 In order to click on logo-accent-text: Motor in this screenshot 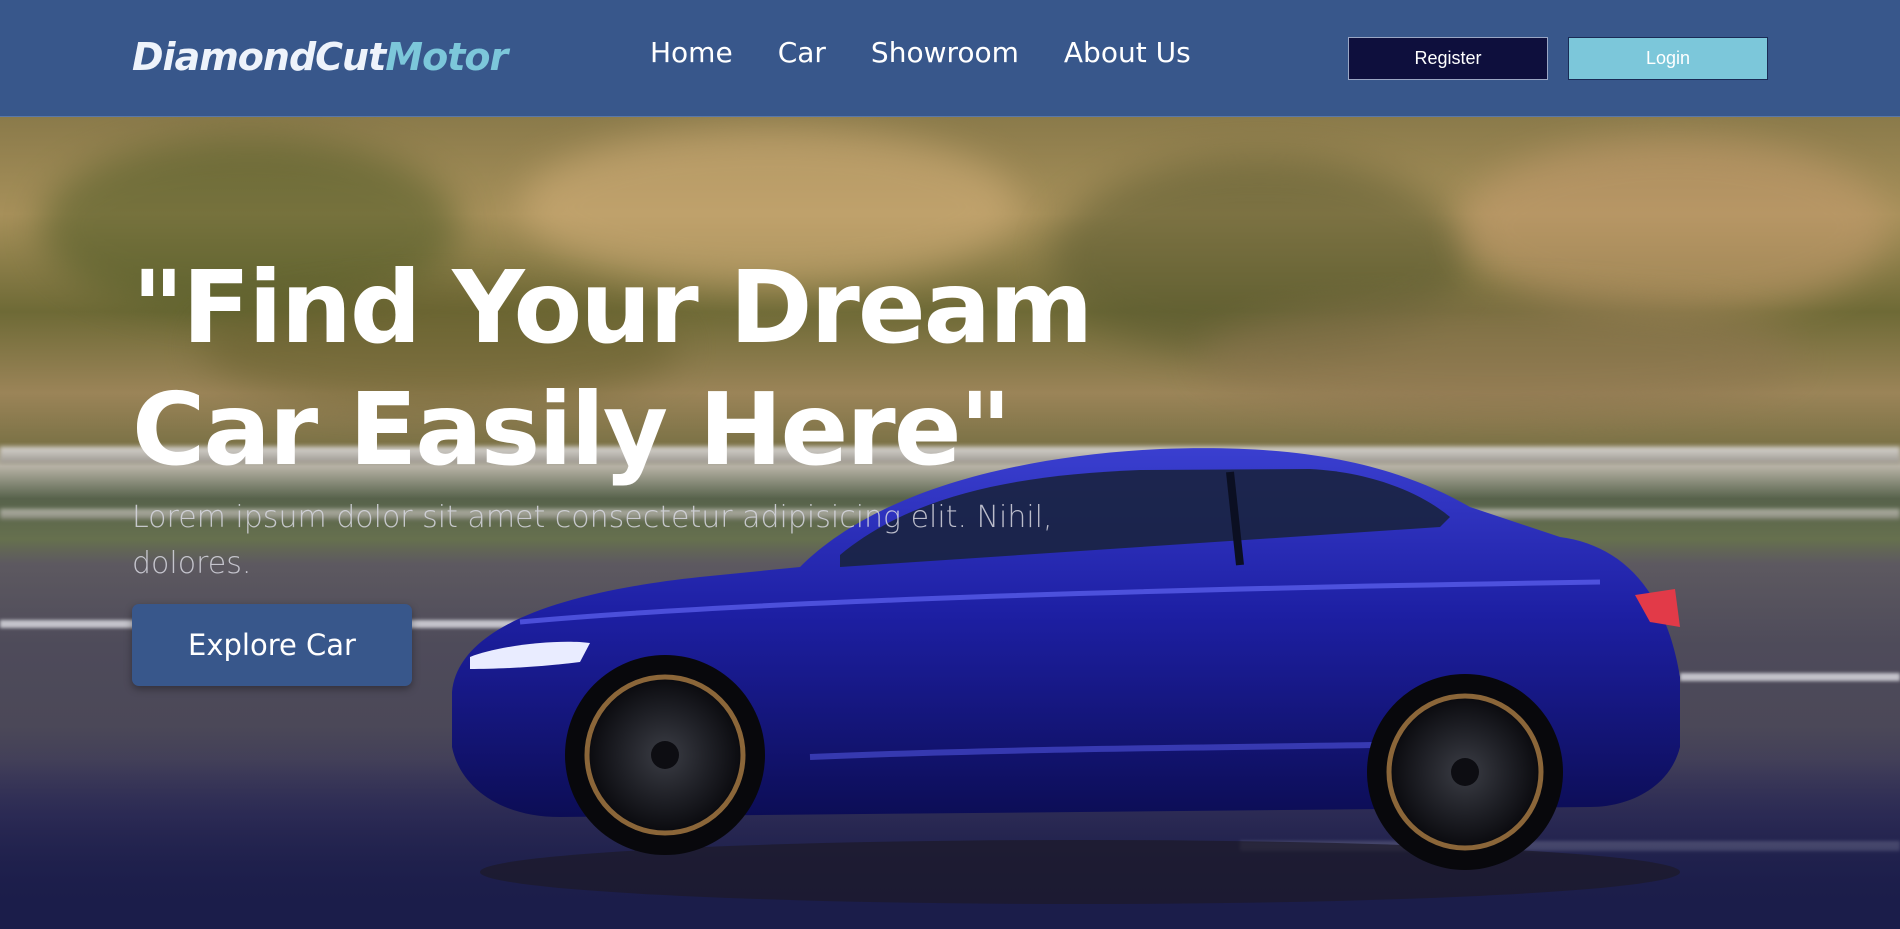, I will do `click(446, 57)`.